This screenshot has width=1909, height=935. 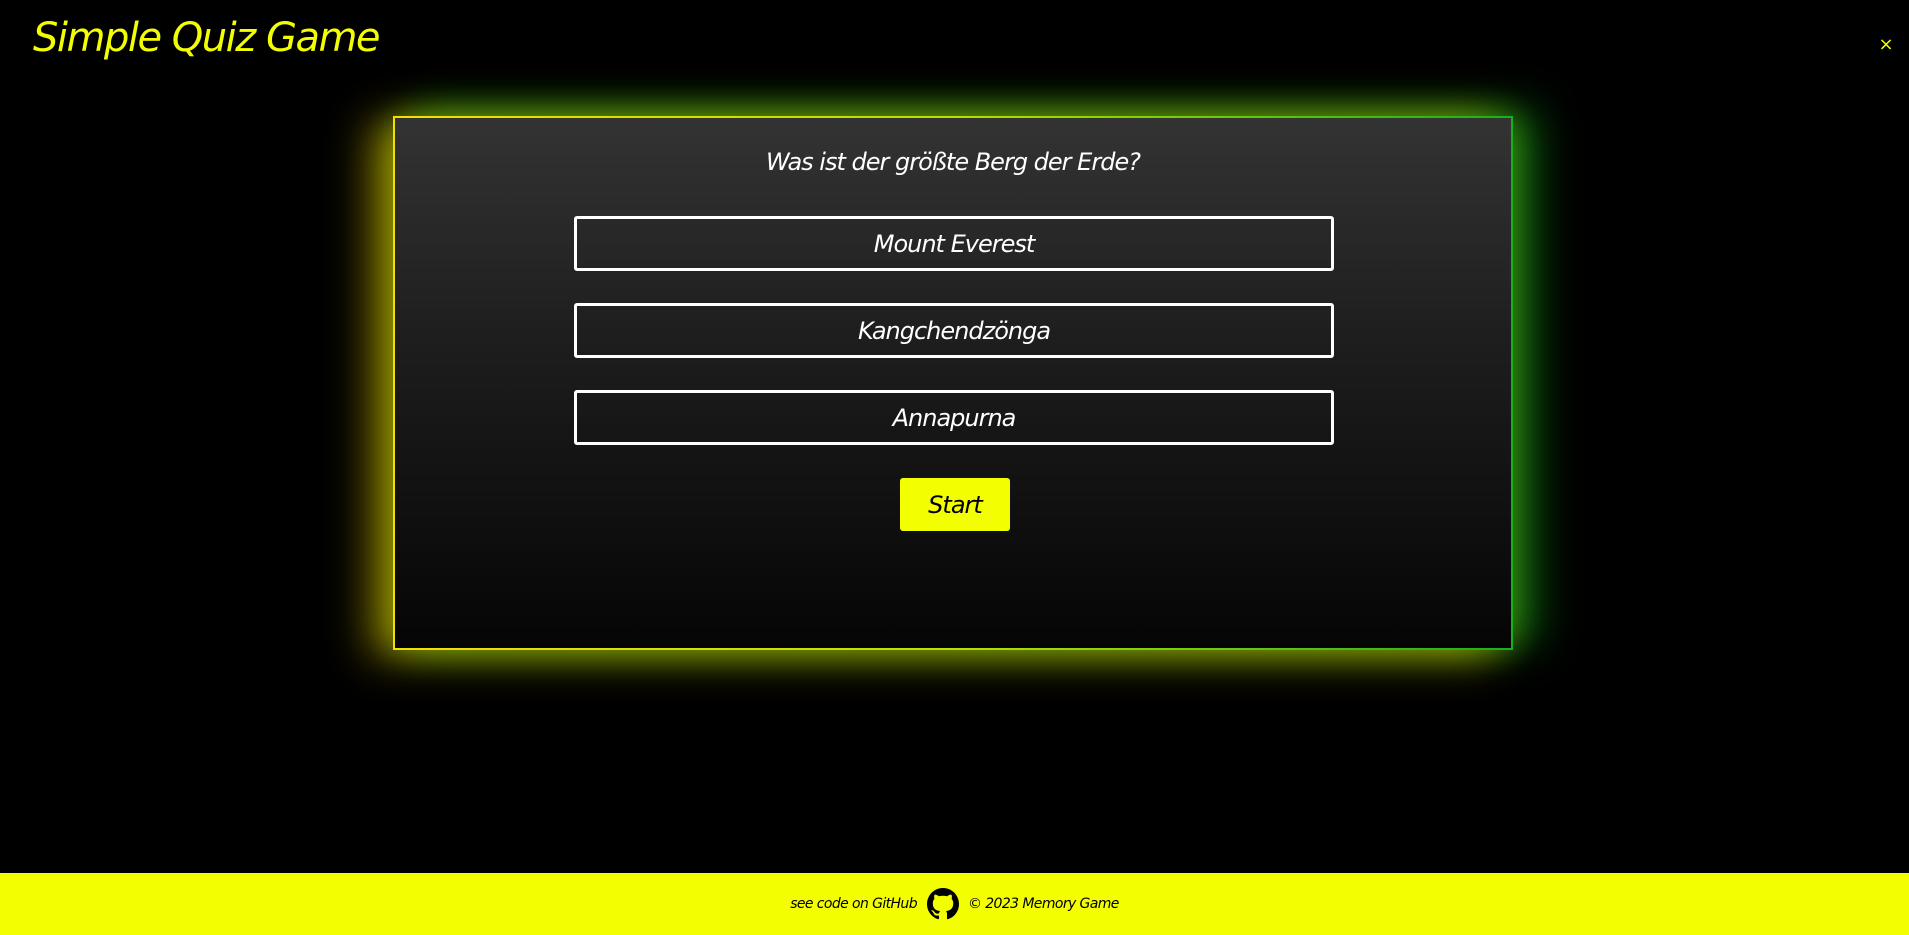 I want to click on question-text: Was ist der größte Berg der Erde?, so click(x=953, y=162).